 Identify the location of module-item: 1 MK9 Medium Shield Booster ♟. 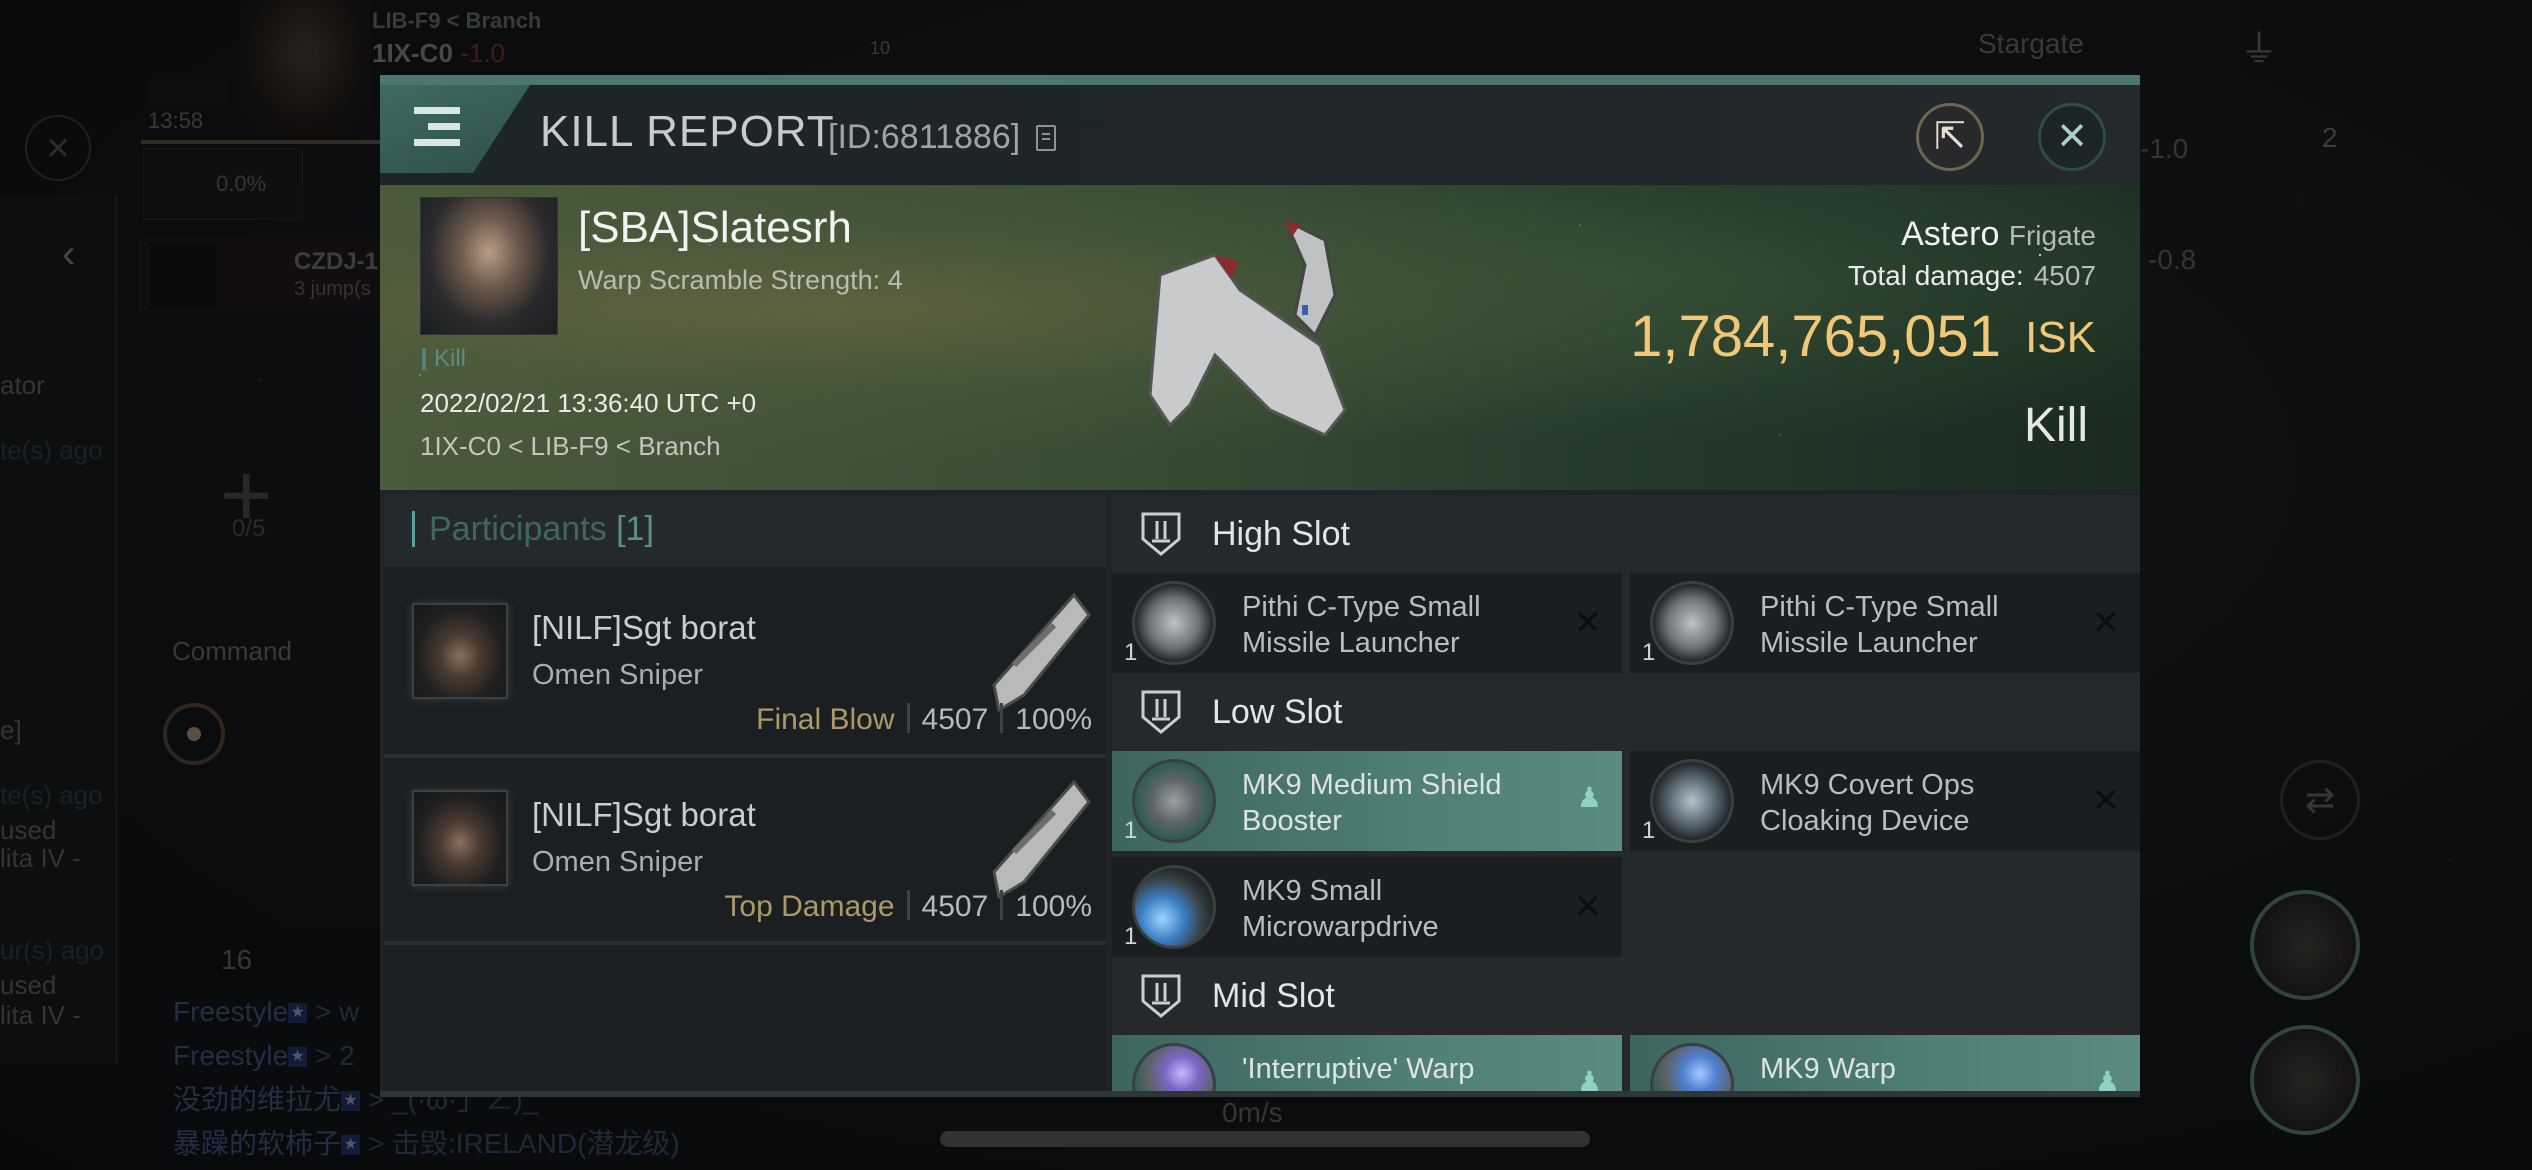
(1367, 801).